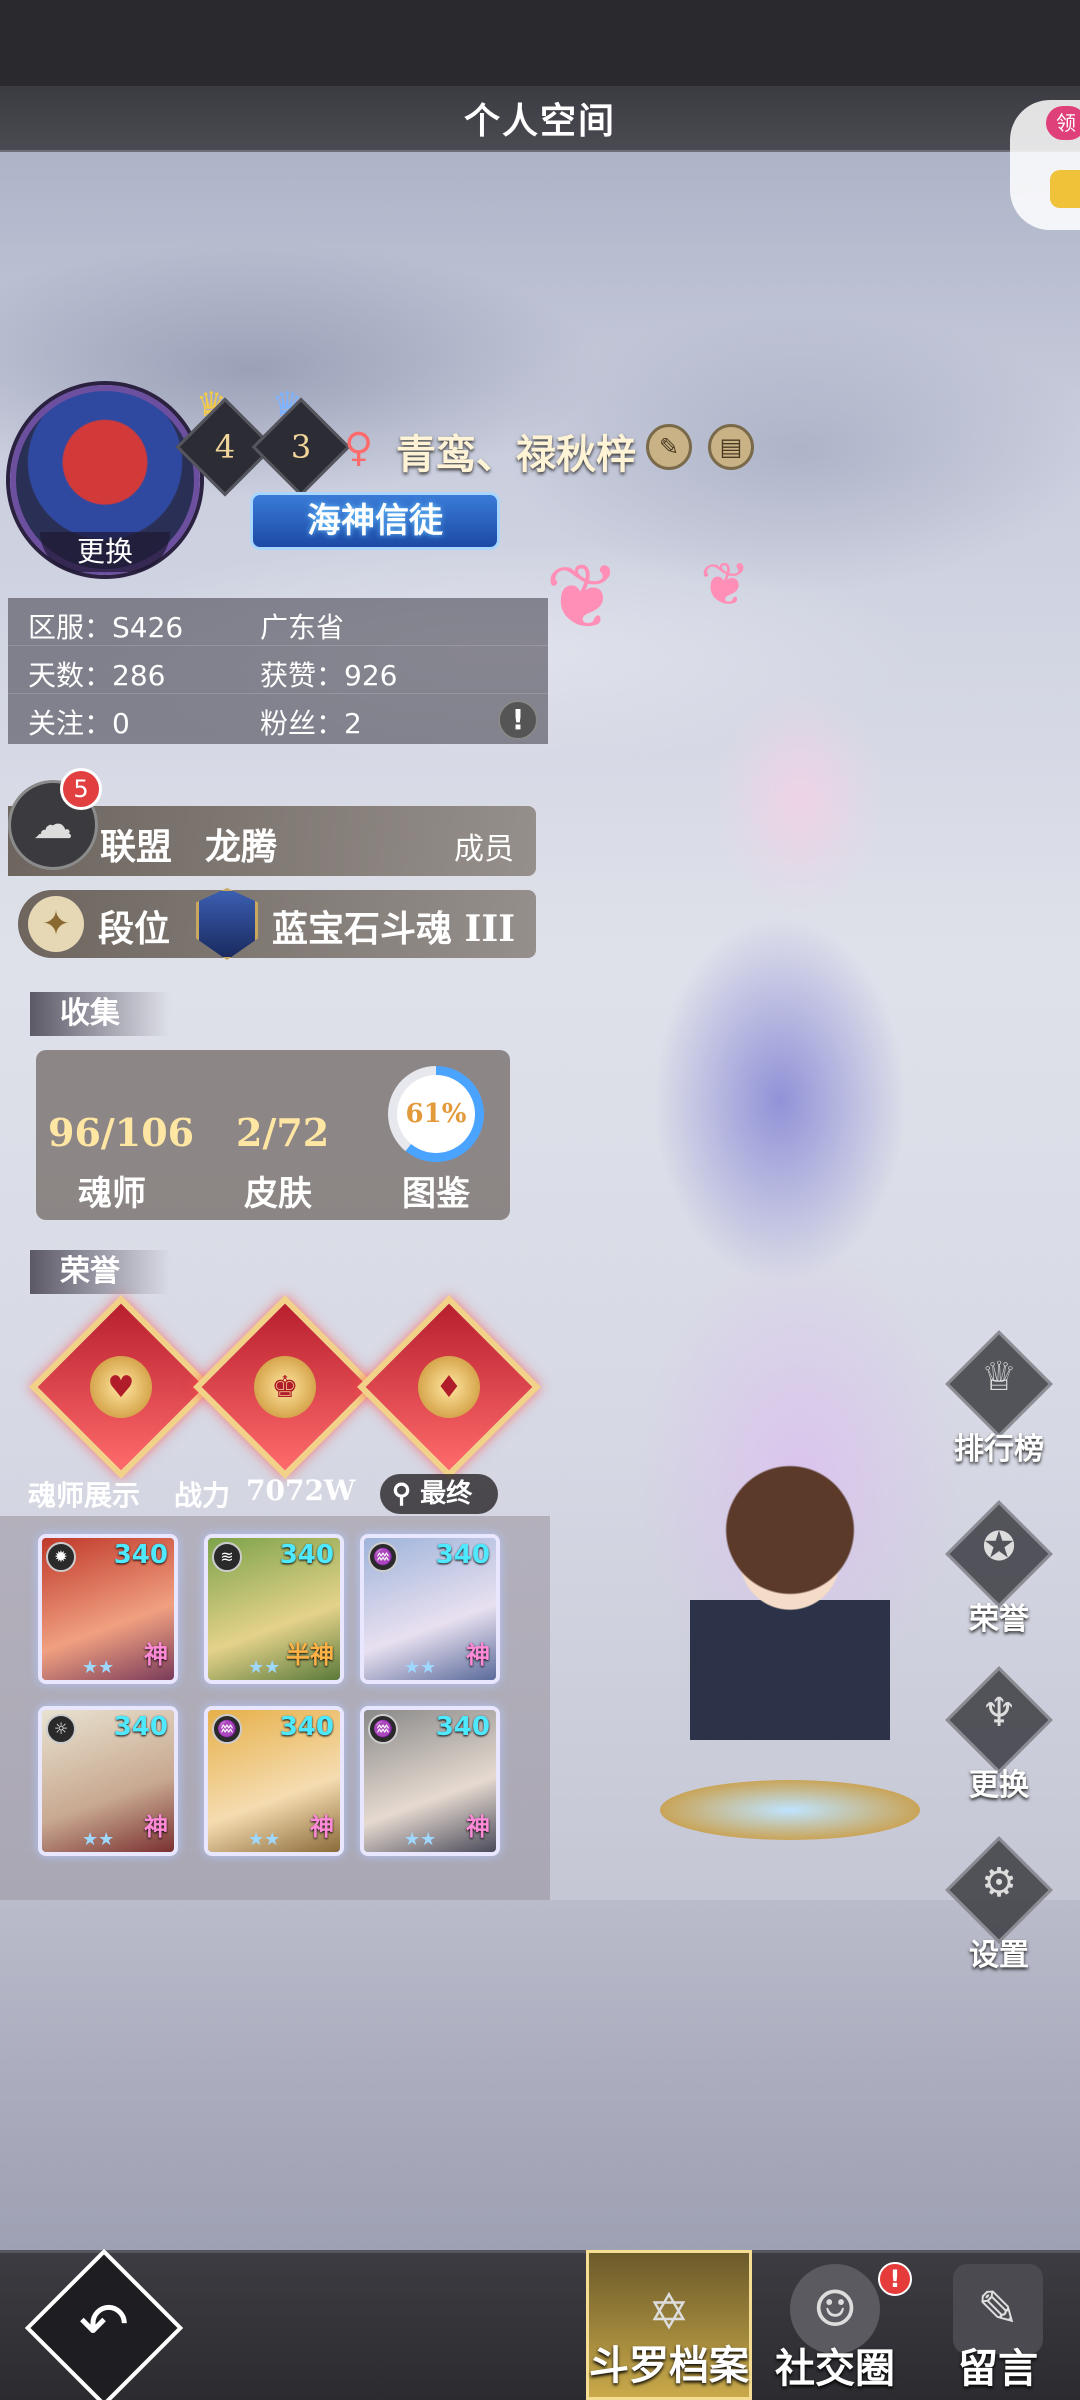  What do you see at coordinates (311, 722) in the screenshot?
I see `fans-text: 粉丝：2` at bounding box center [311, 722].